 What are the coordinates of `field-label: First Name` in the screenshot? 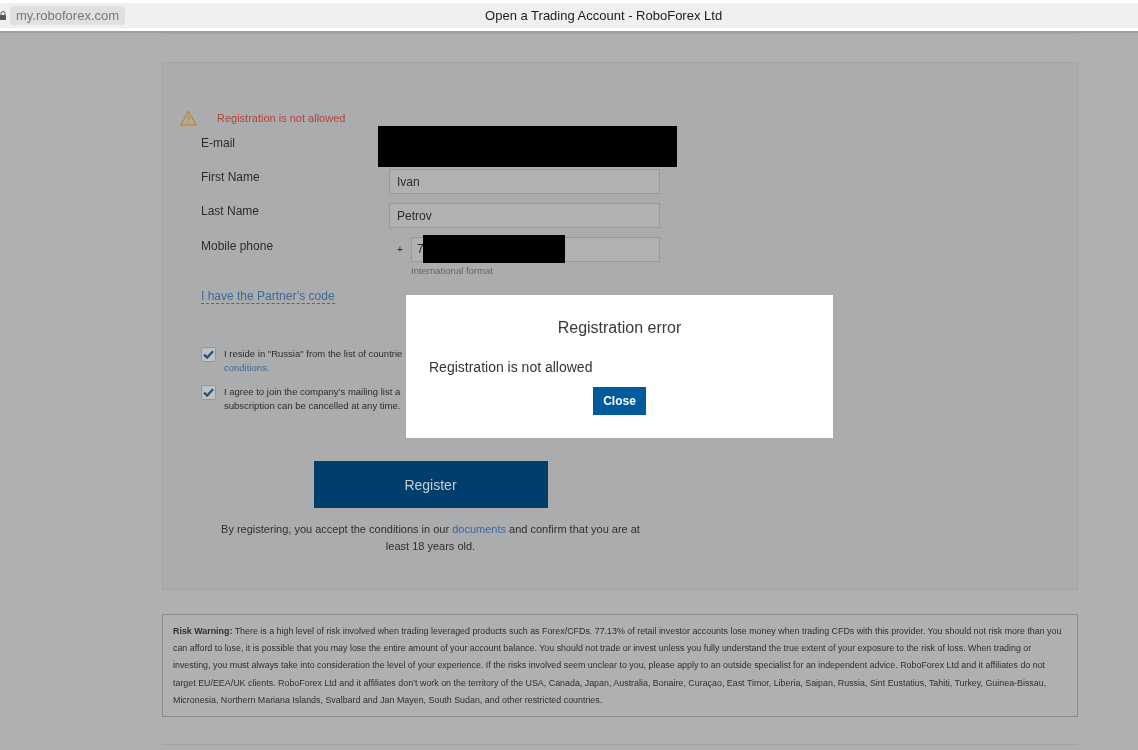 It's located at (231, 177).